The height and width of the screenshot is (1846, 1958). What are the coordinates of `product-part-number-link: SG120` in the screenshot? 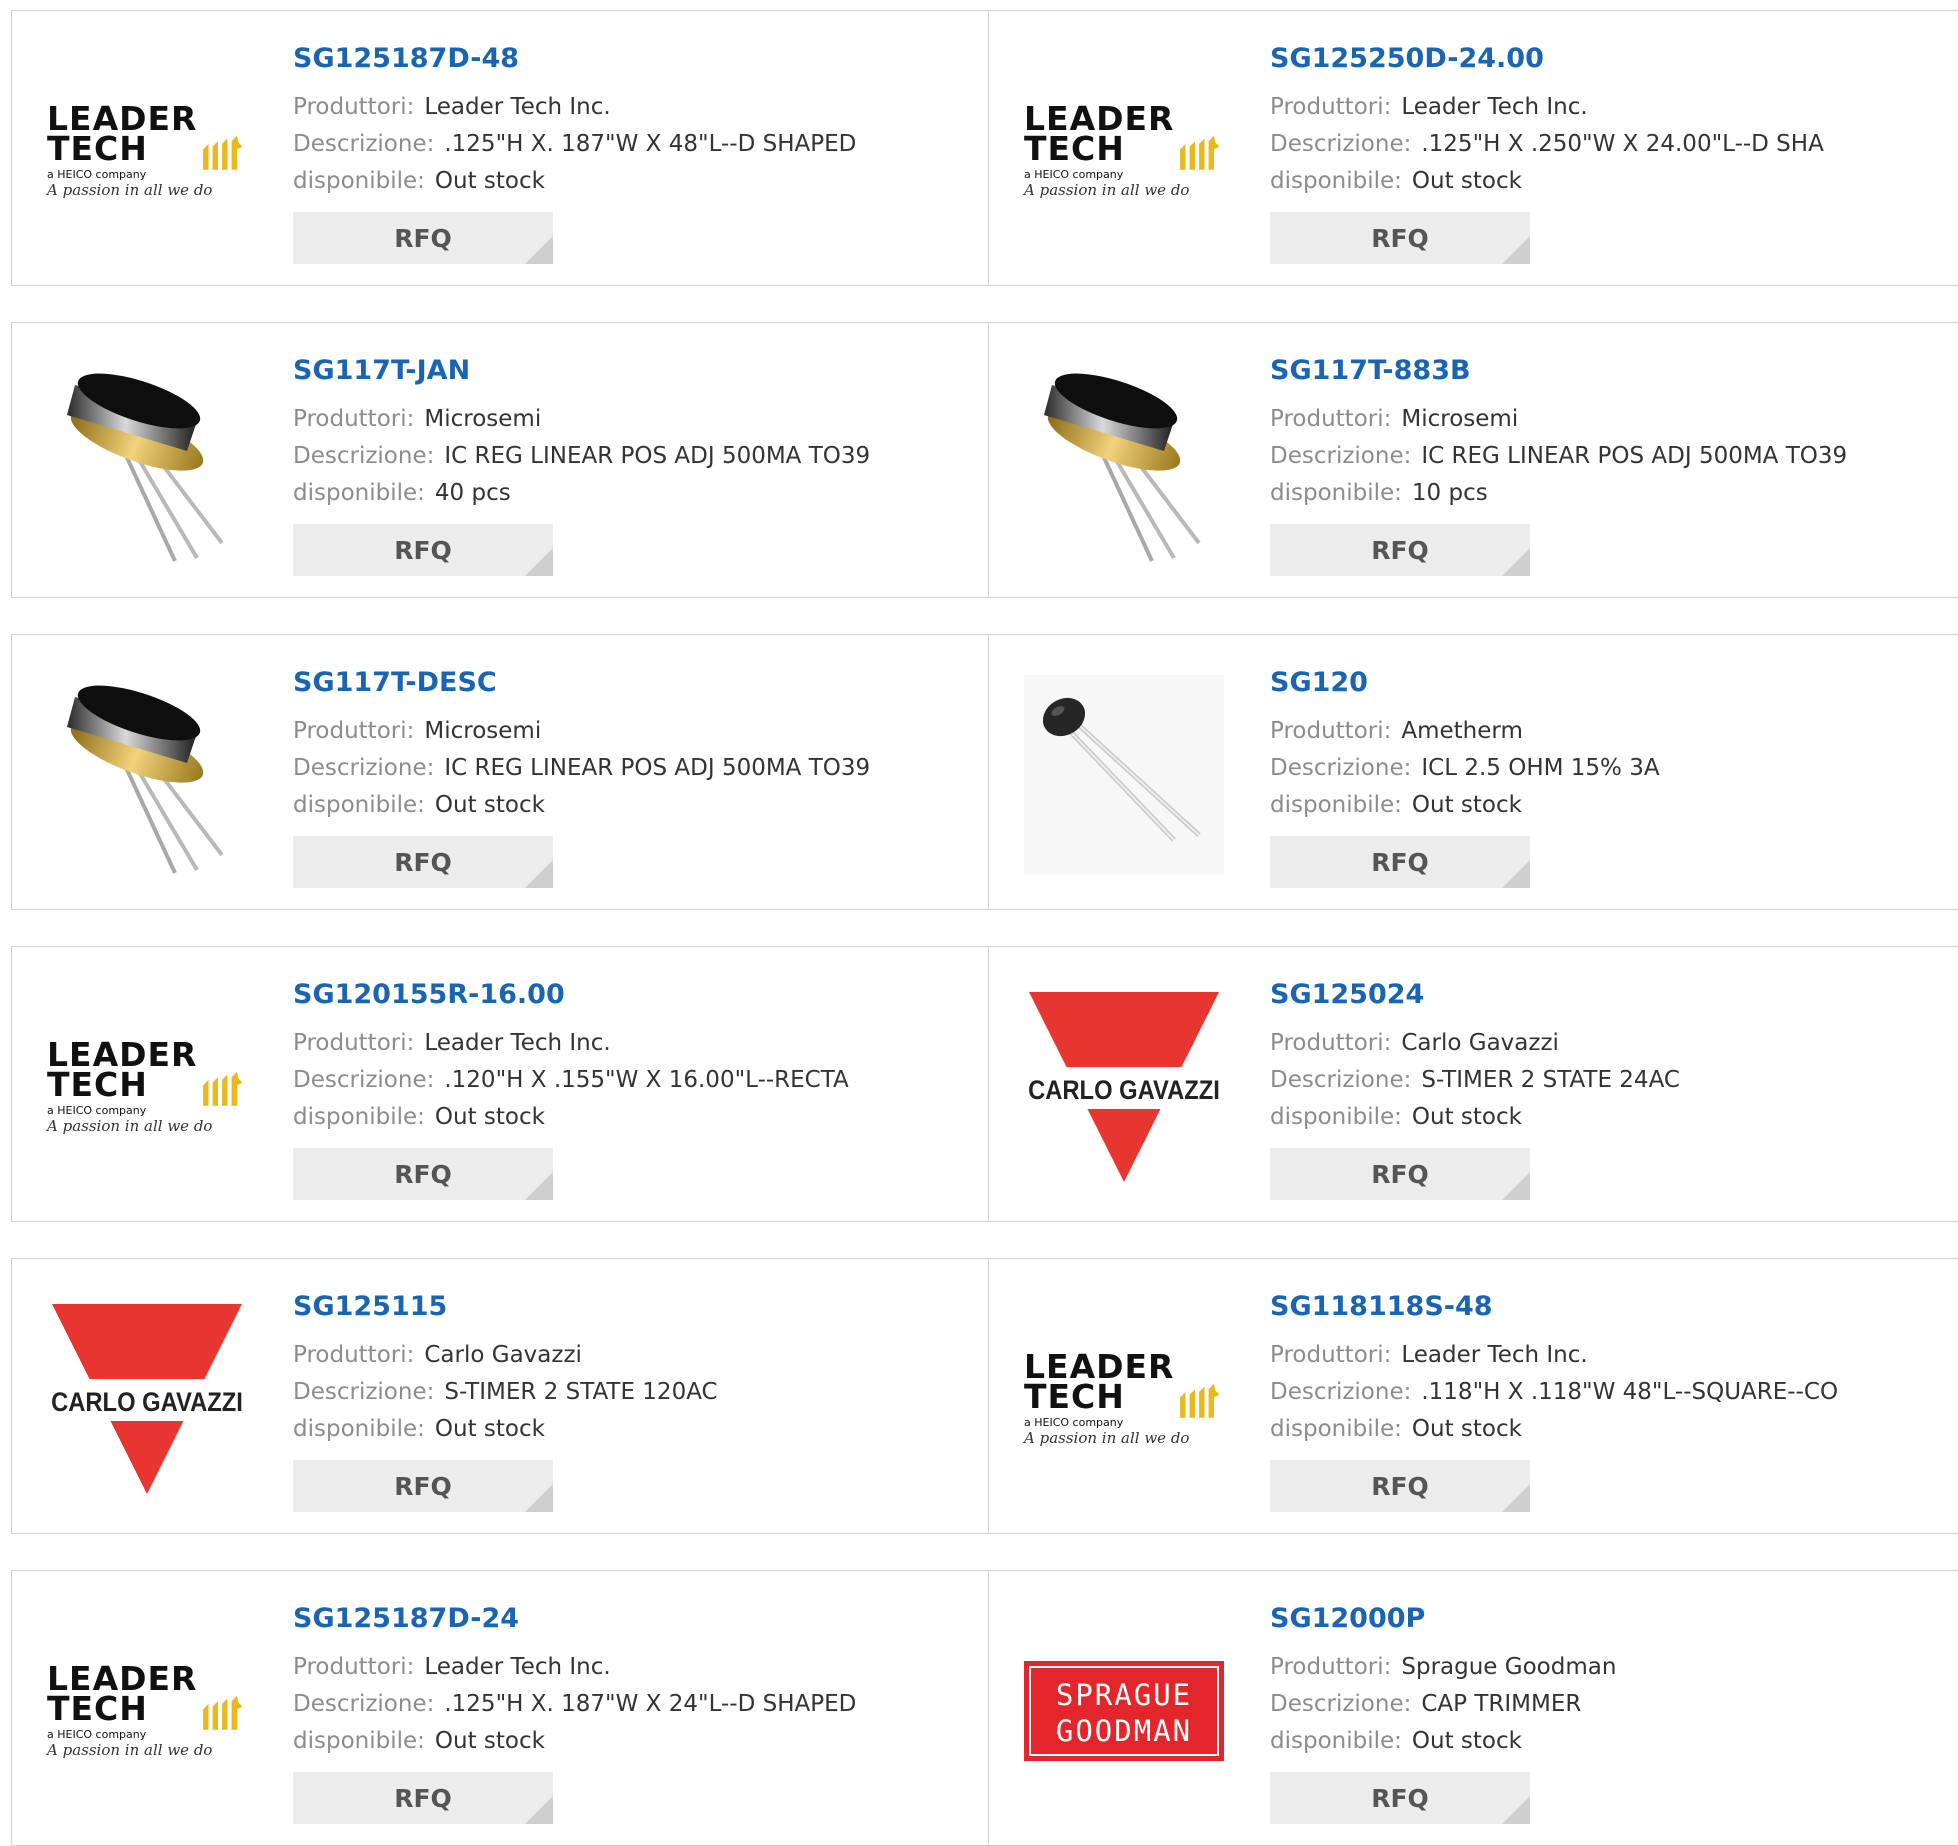 It's located at (1465, 683).